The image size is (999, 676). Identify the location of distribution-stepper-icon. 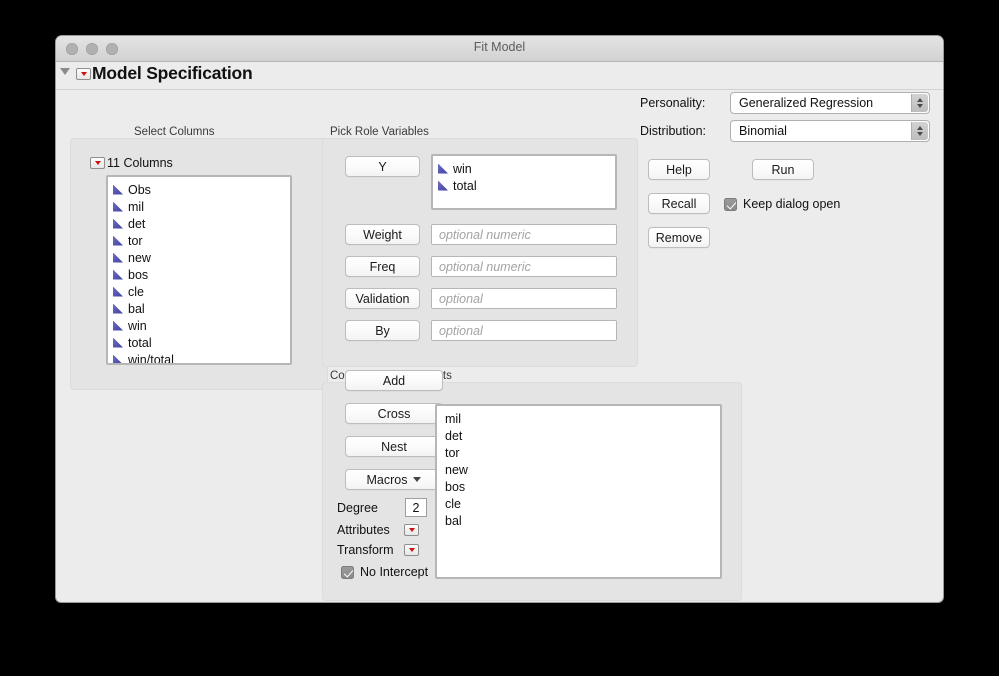
(919, 131).